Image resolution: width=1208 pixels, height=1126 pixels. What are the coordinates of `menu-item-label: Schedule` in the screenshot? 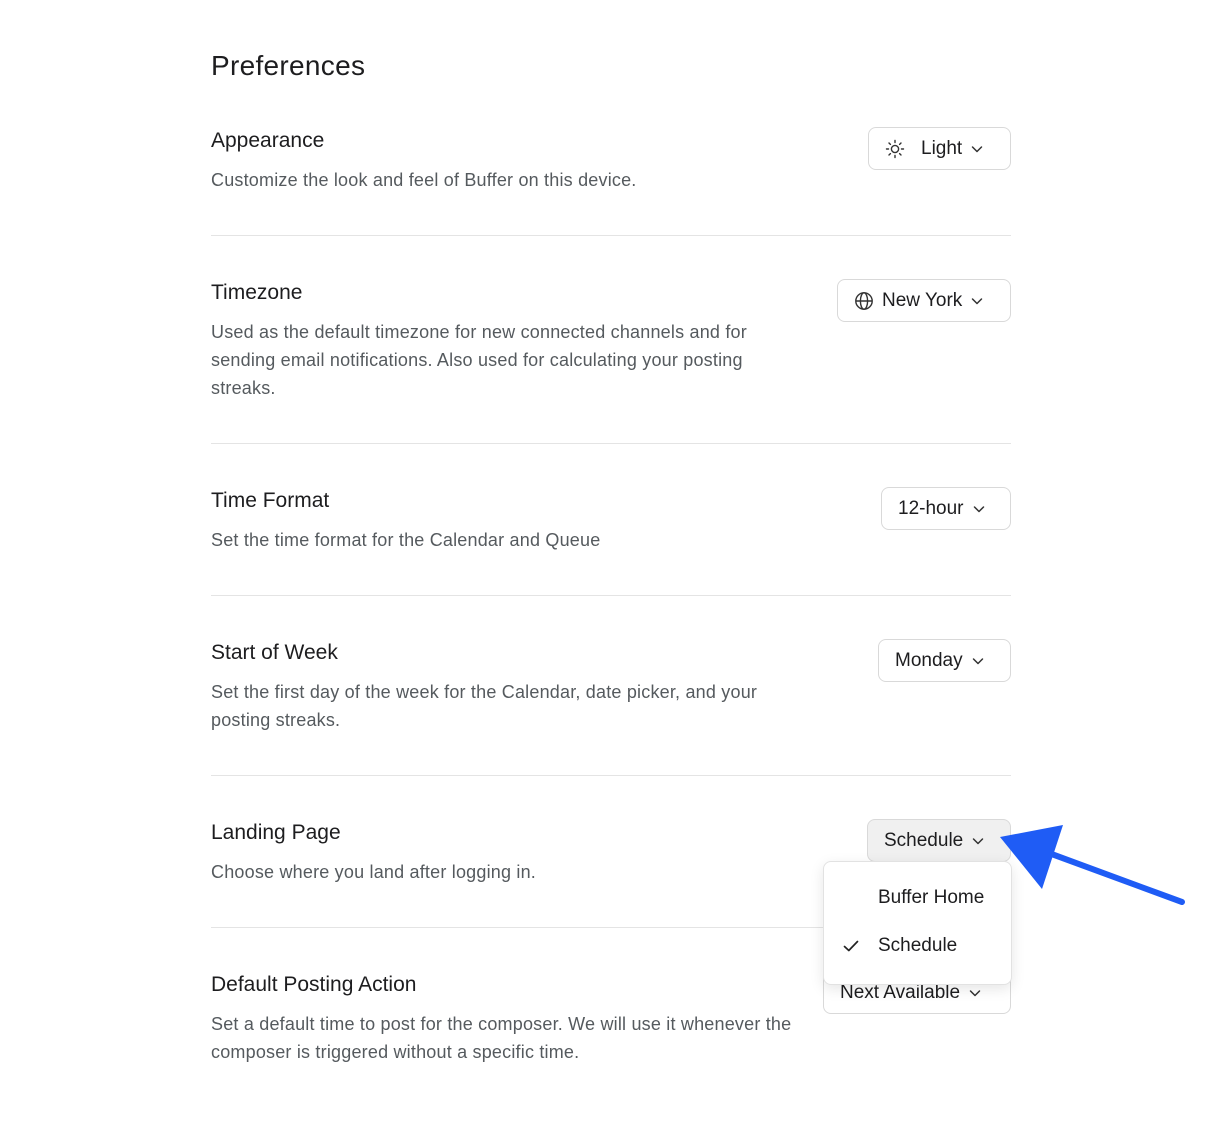 It's located at (918, 945).